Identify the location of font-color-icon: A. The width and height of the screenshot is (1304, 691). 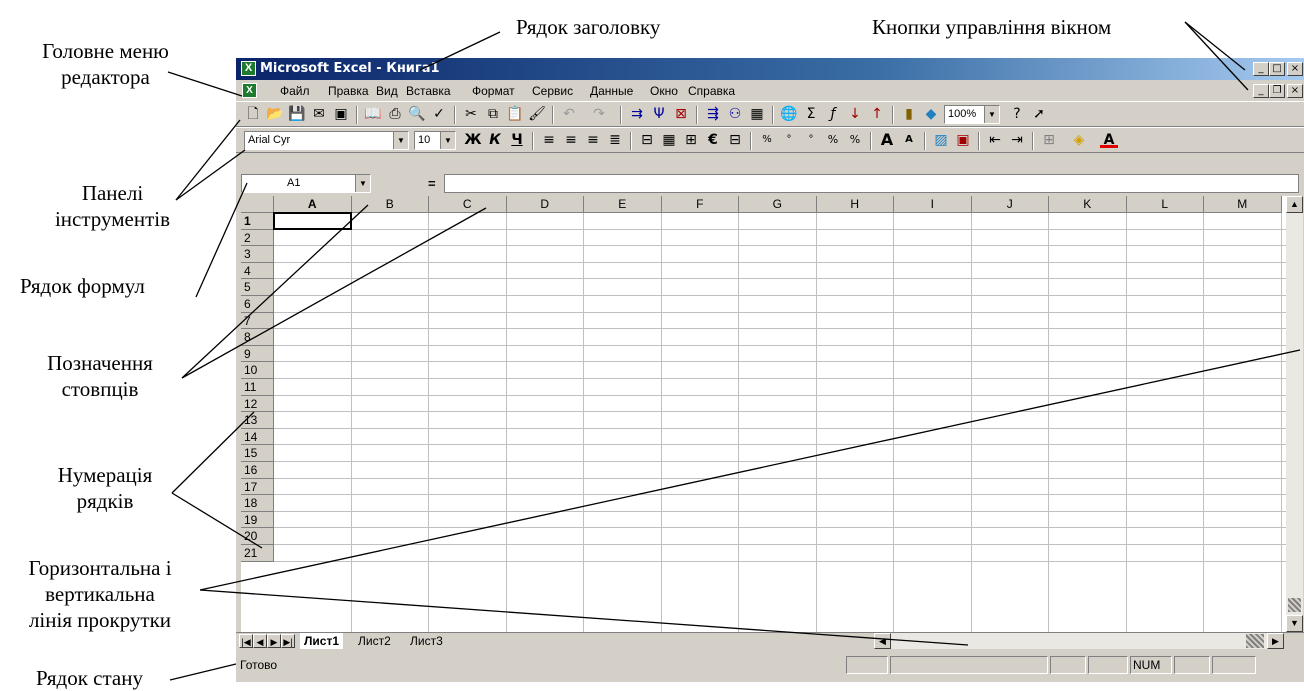
(1109, 139).